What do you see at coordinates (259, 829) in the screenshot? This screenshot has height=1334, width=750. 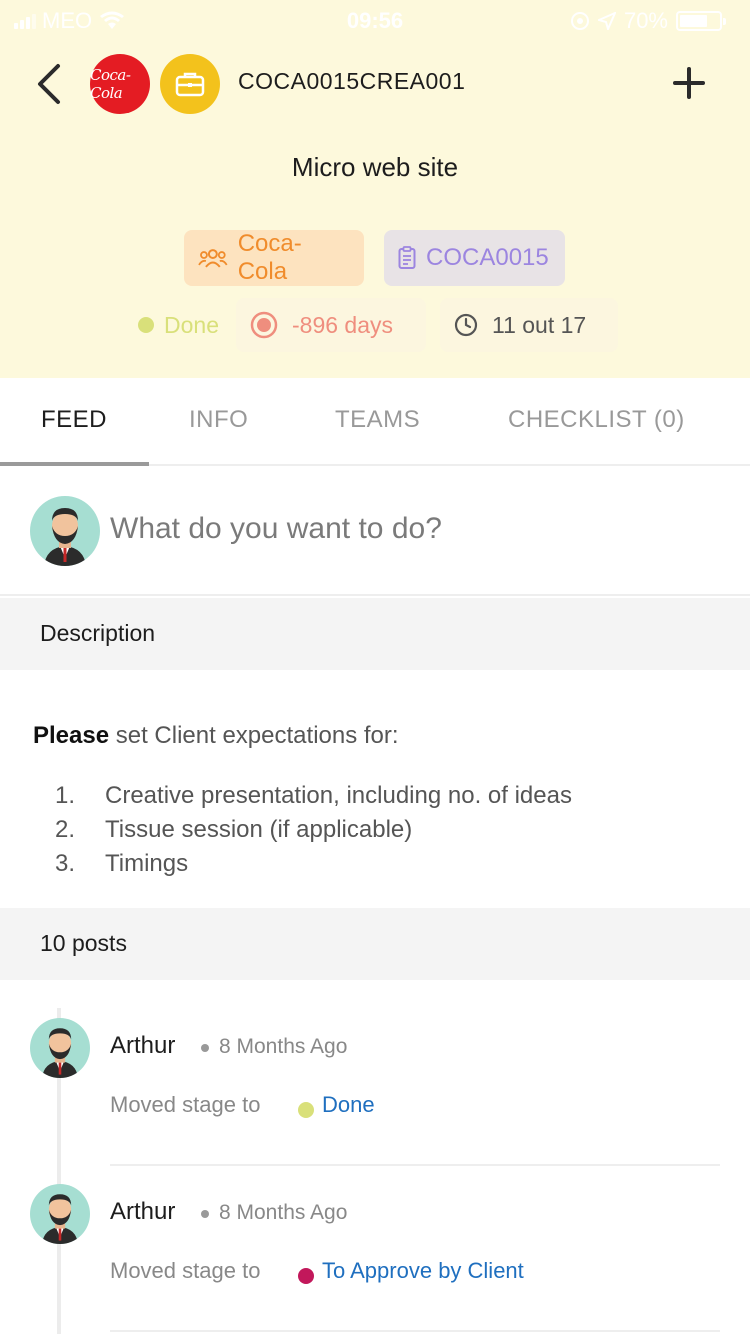 I see `list-item-text: Tissue session (if applicable)` at bounding box center [259, 829].